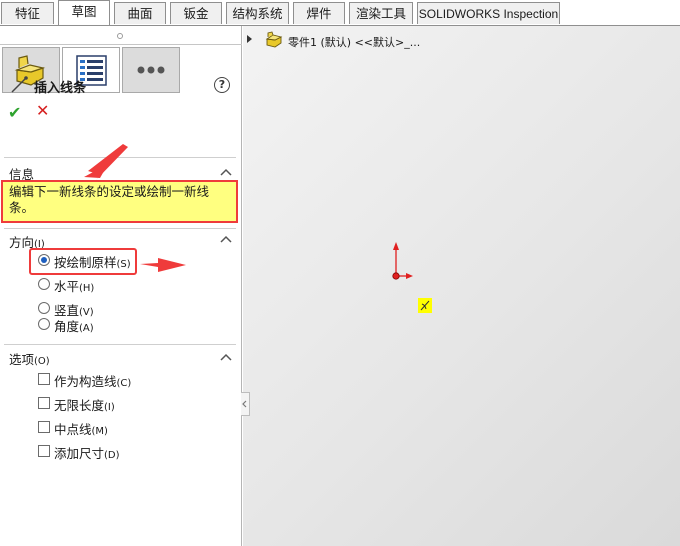 The height and width of the screenshot is (546, 680). Describe the element at coordinates (44, 324) in the screenshot. I see `radio-angle` at that location.